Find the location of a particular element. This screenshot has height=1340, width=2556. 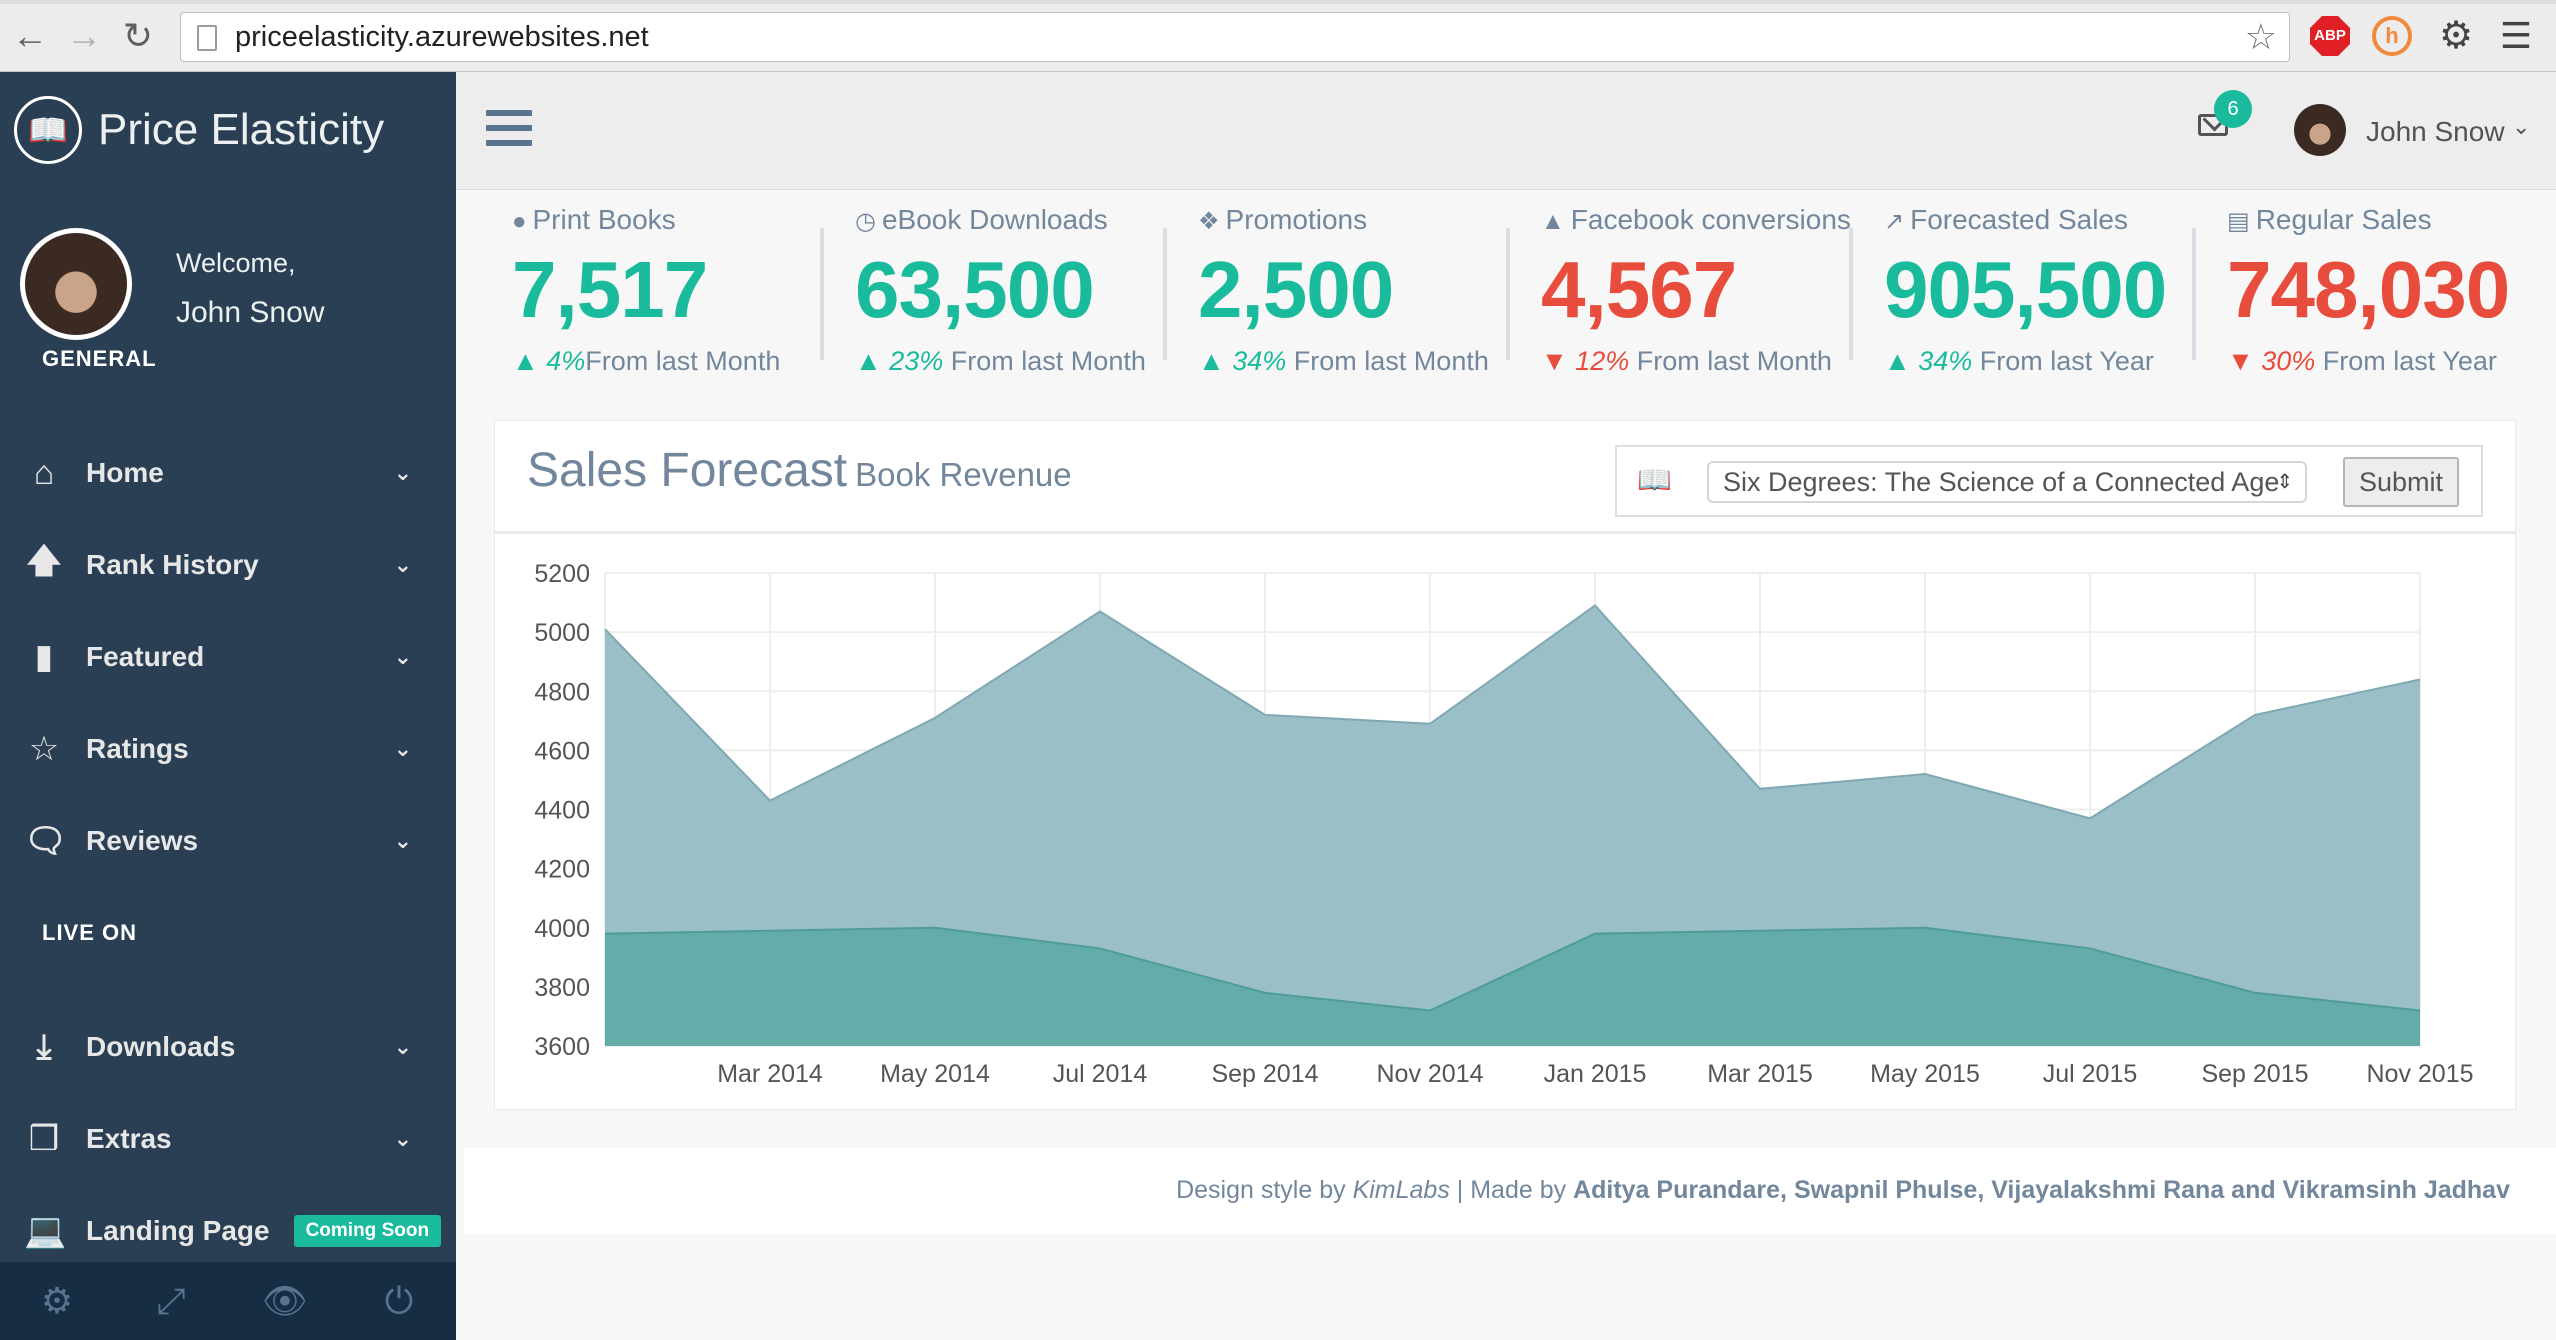

bookmark-star-icon: ☆ is located at coordinates (2261, 37).